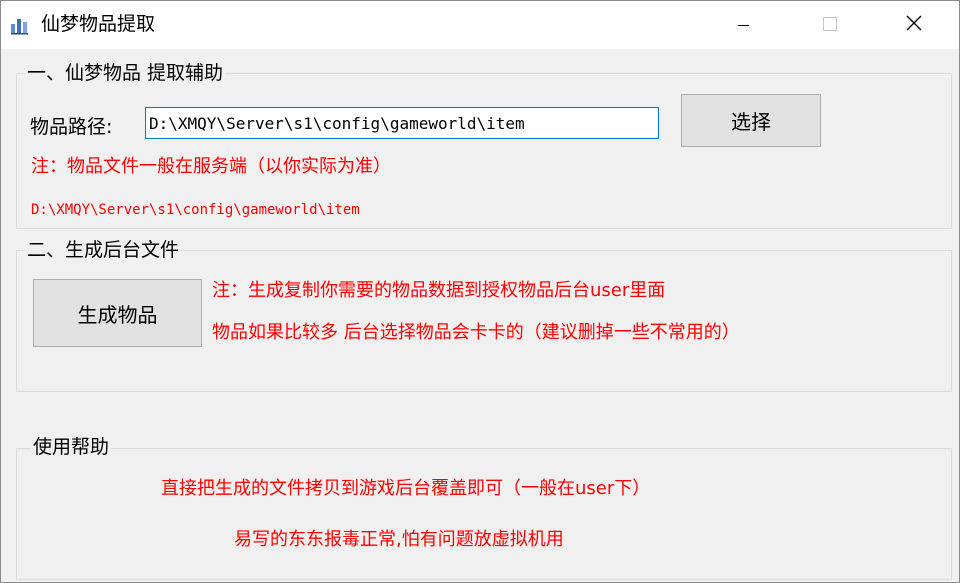  I want to click on maximize-icon, so click(830, 25).